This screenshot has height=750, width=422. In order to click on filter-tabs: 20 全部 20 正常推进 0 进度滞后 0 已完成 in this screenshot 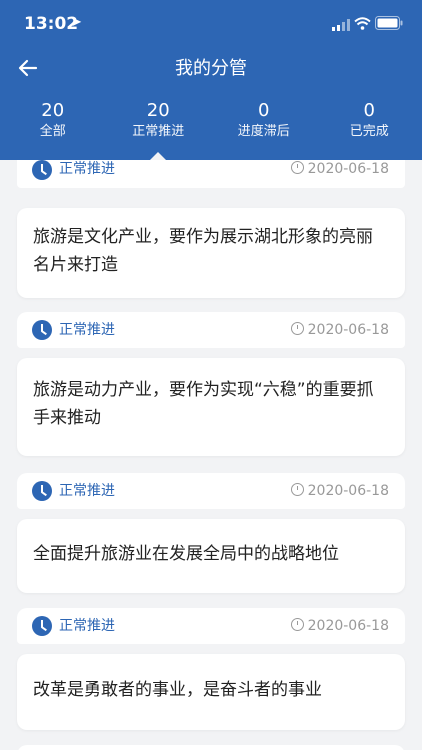, I will do `click(211, 130)`.